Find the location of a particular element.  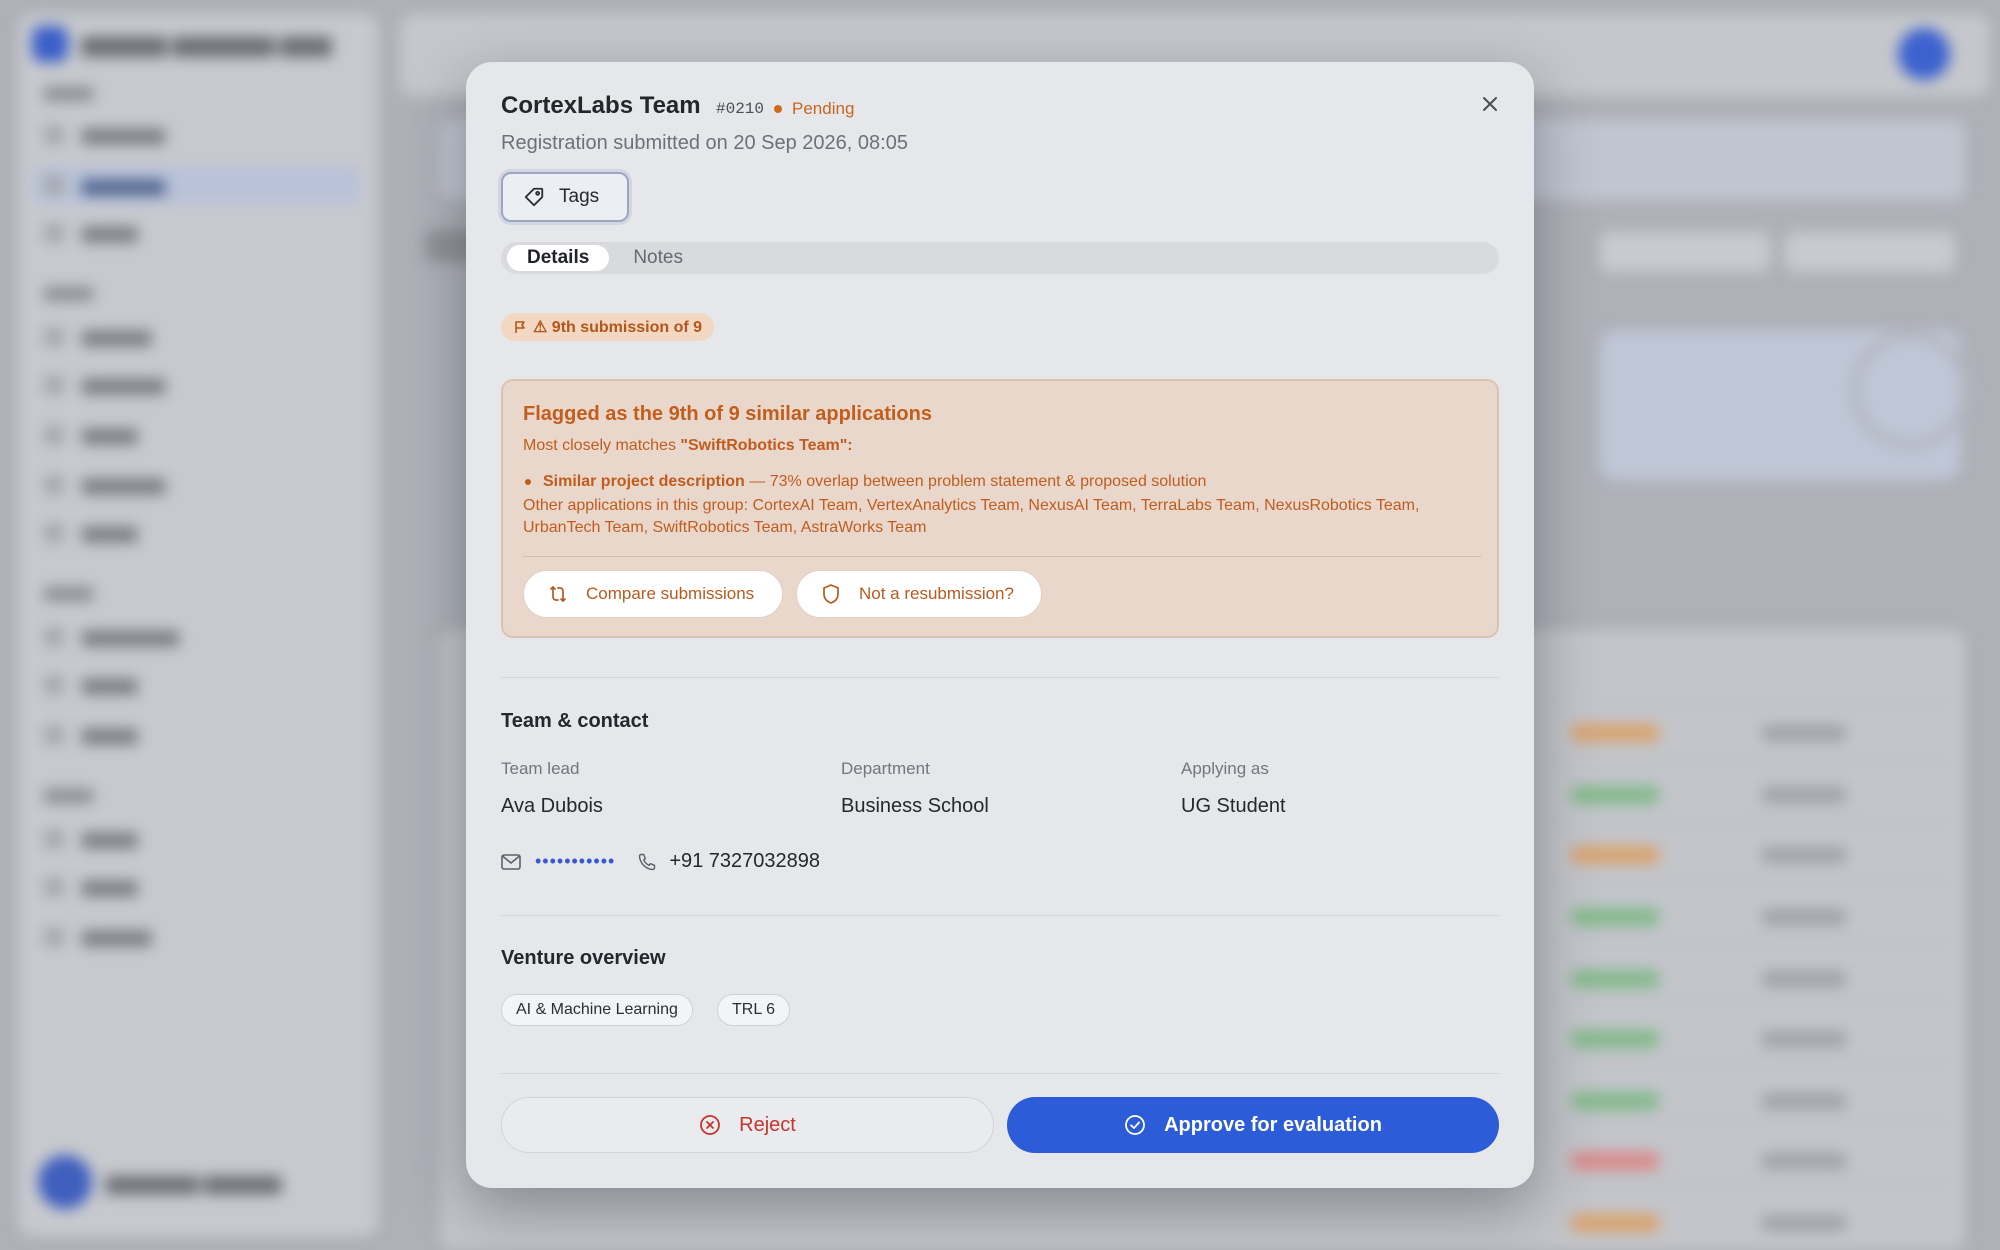

applying-as-label: Applying as is located at coordinates (1225, 768).